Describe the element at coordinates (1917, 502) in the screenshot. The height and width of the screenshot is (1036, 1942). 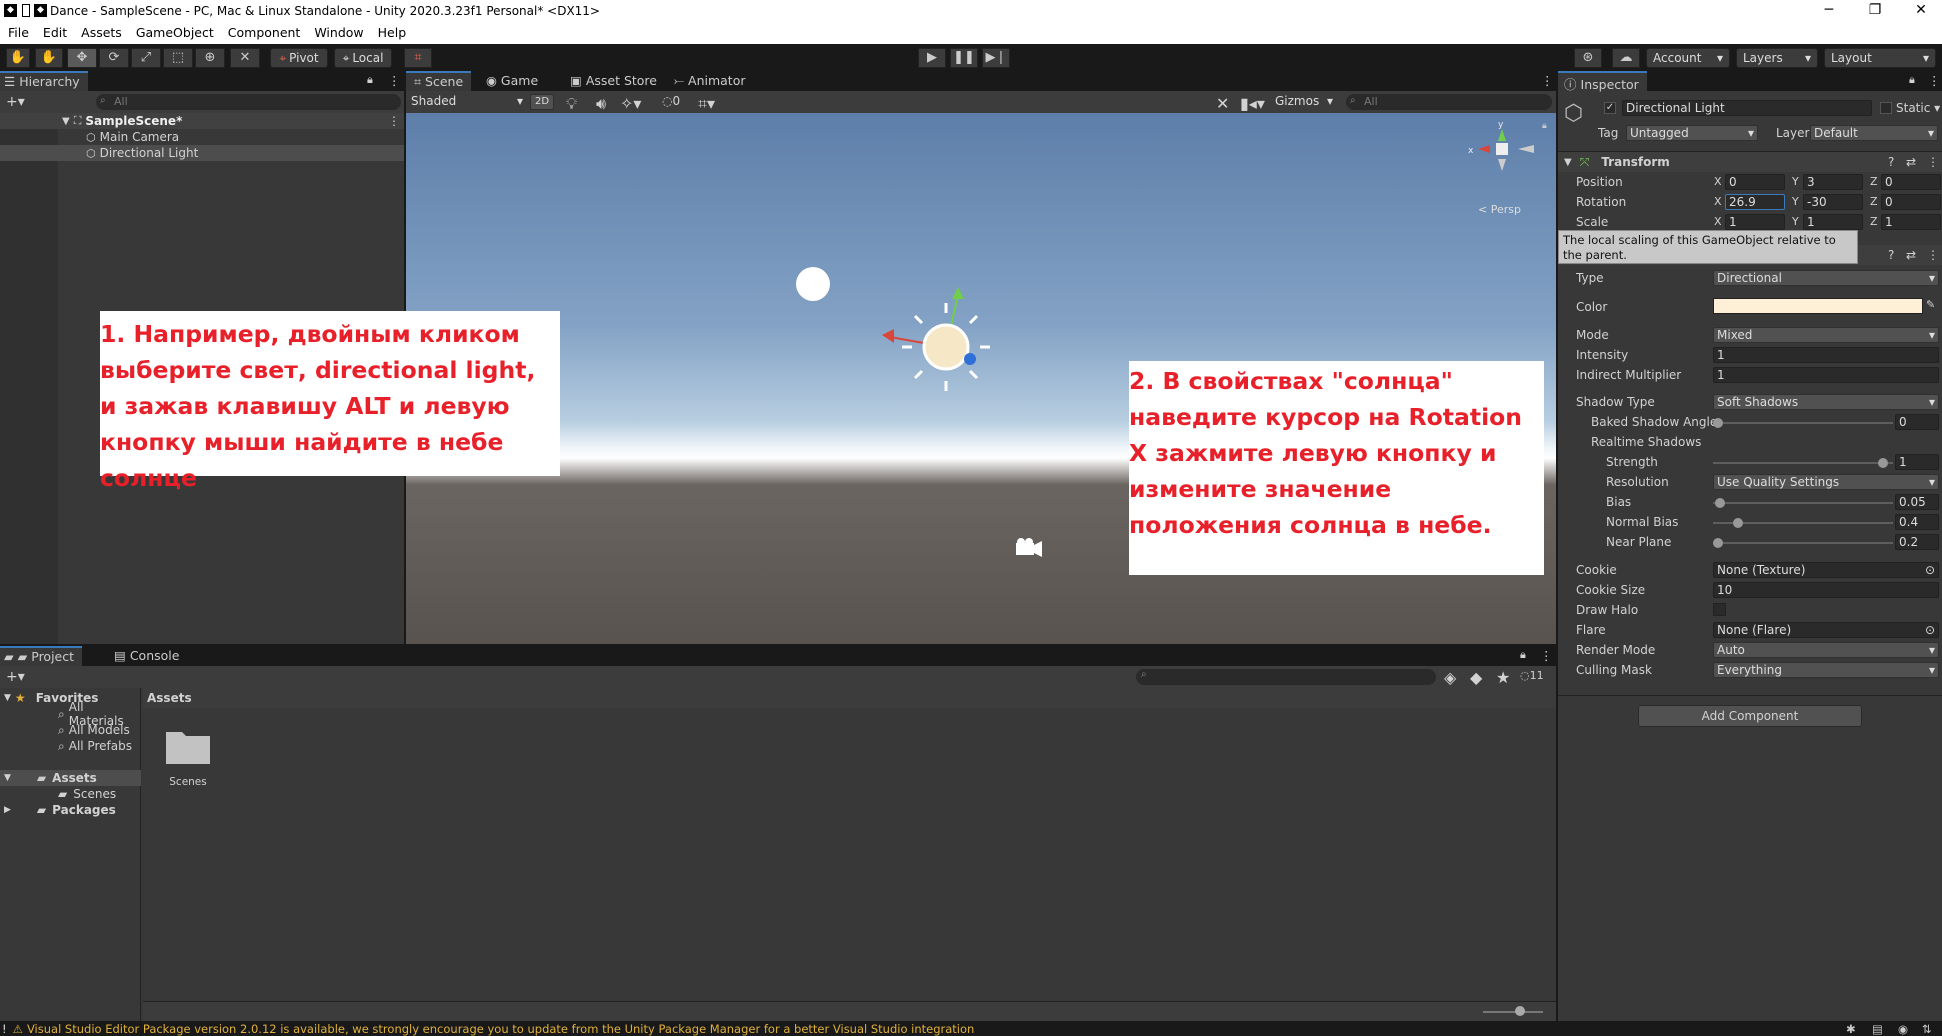
I see `bias-field: 0.05` at that location.